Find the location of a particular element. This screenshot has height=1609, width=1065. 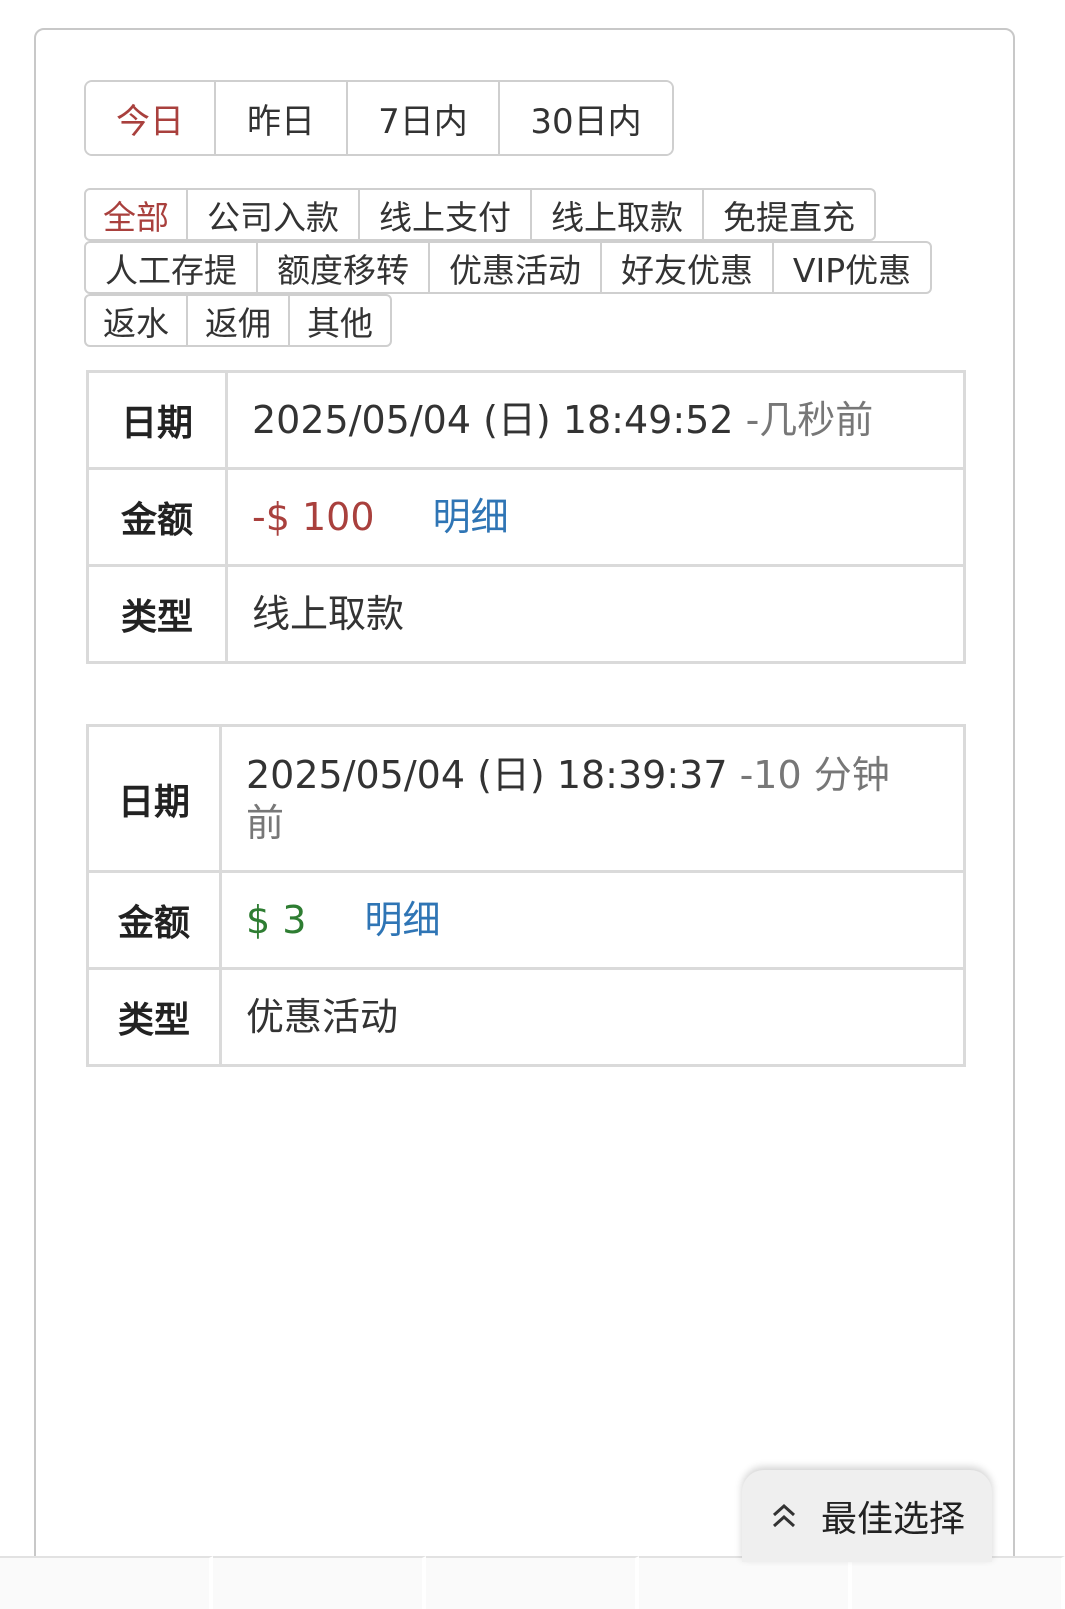

amount-value: $ 3 明细 is located at coordinates (592, 920).